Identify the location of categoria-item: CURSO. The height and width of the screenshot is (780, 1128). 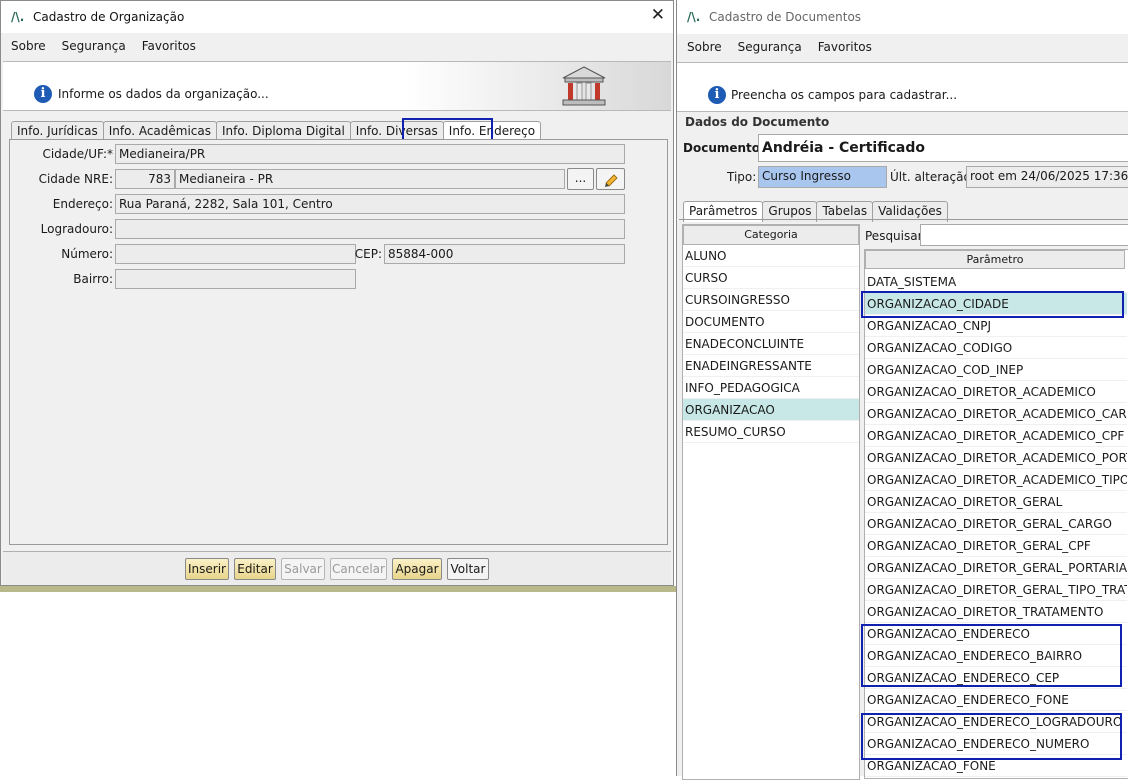
(771, 278).